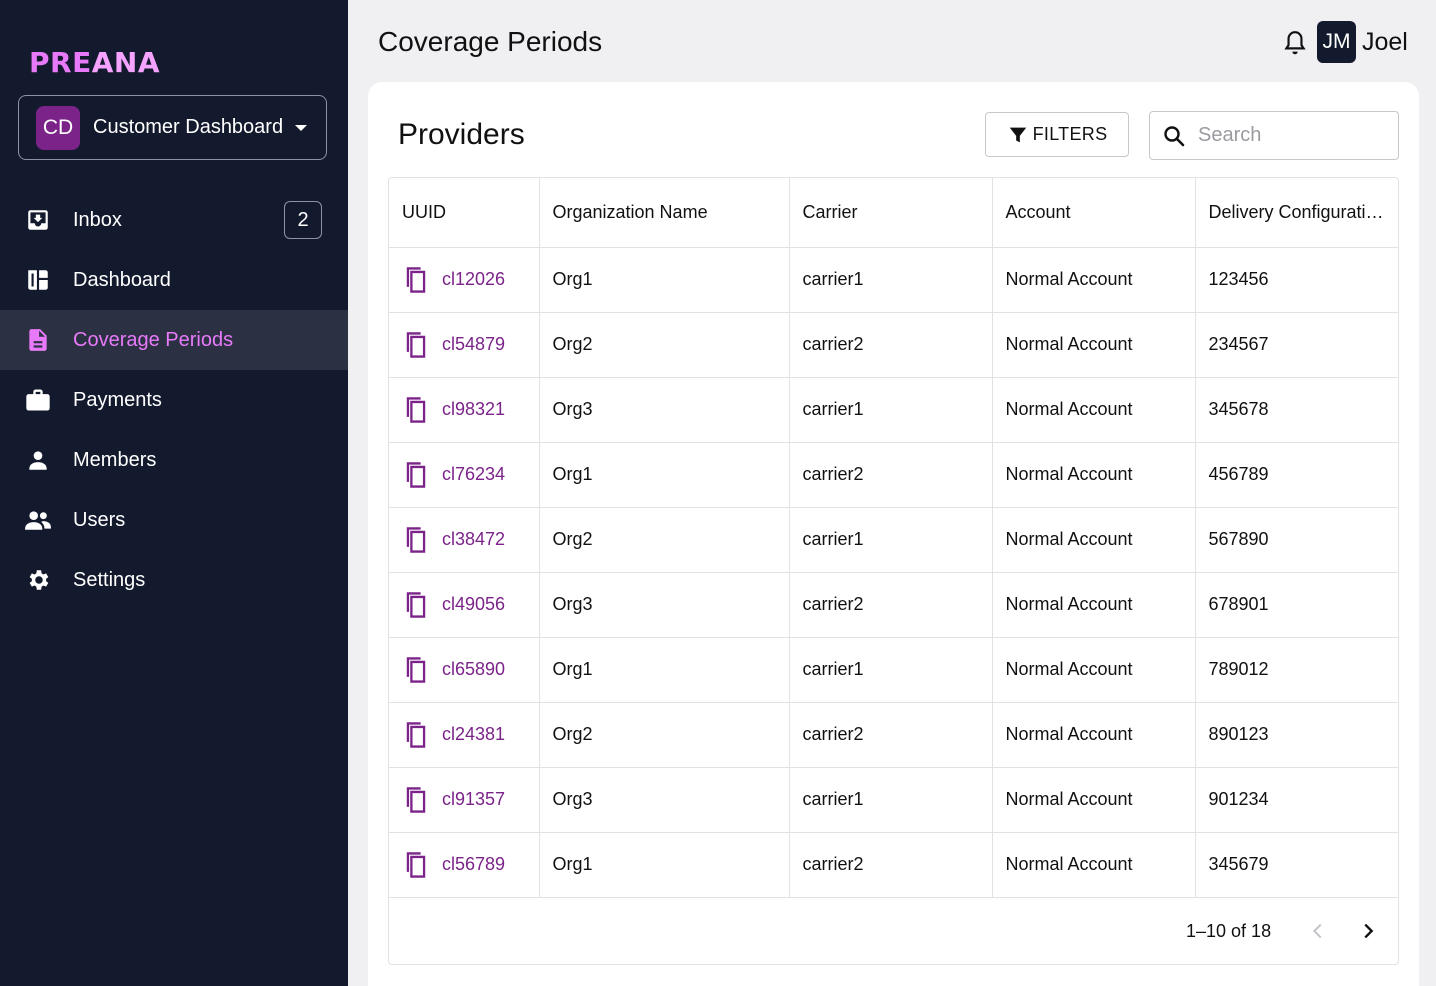 The width and height of the screenshot is (1436, 986). What do you see at coordinates (473, 799) in the screenshot?
I see `uuid-link: cl91357` at bounding box center [473, 799].